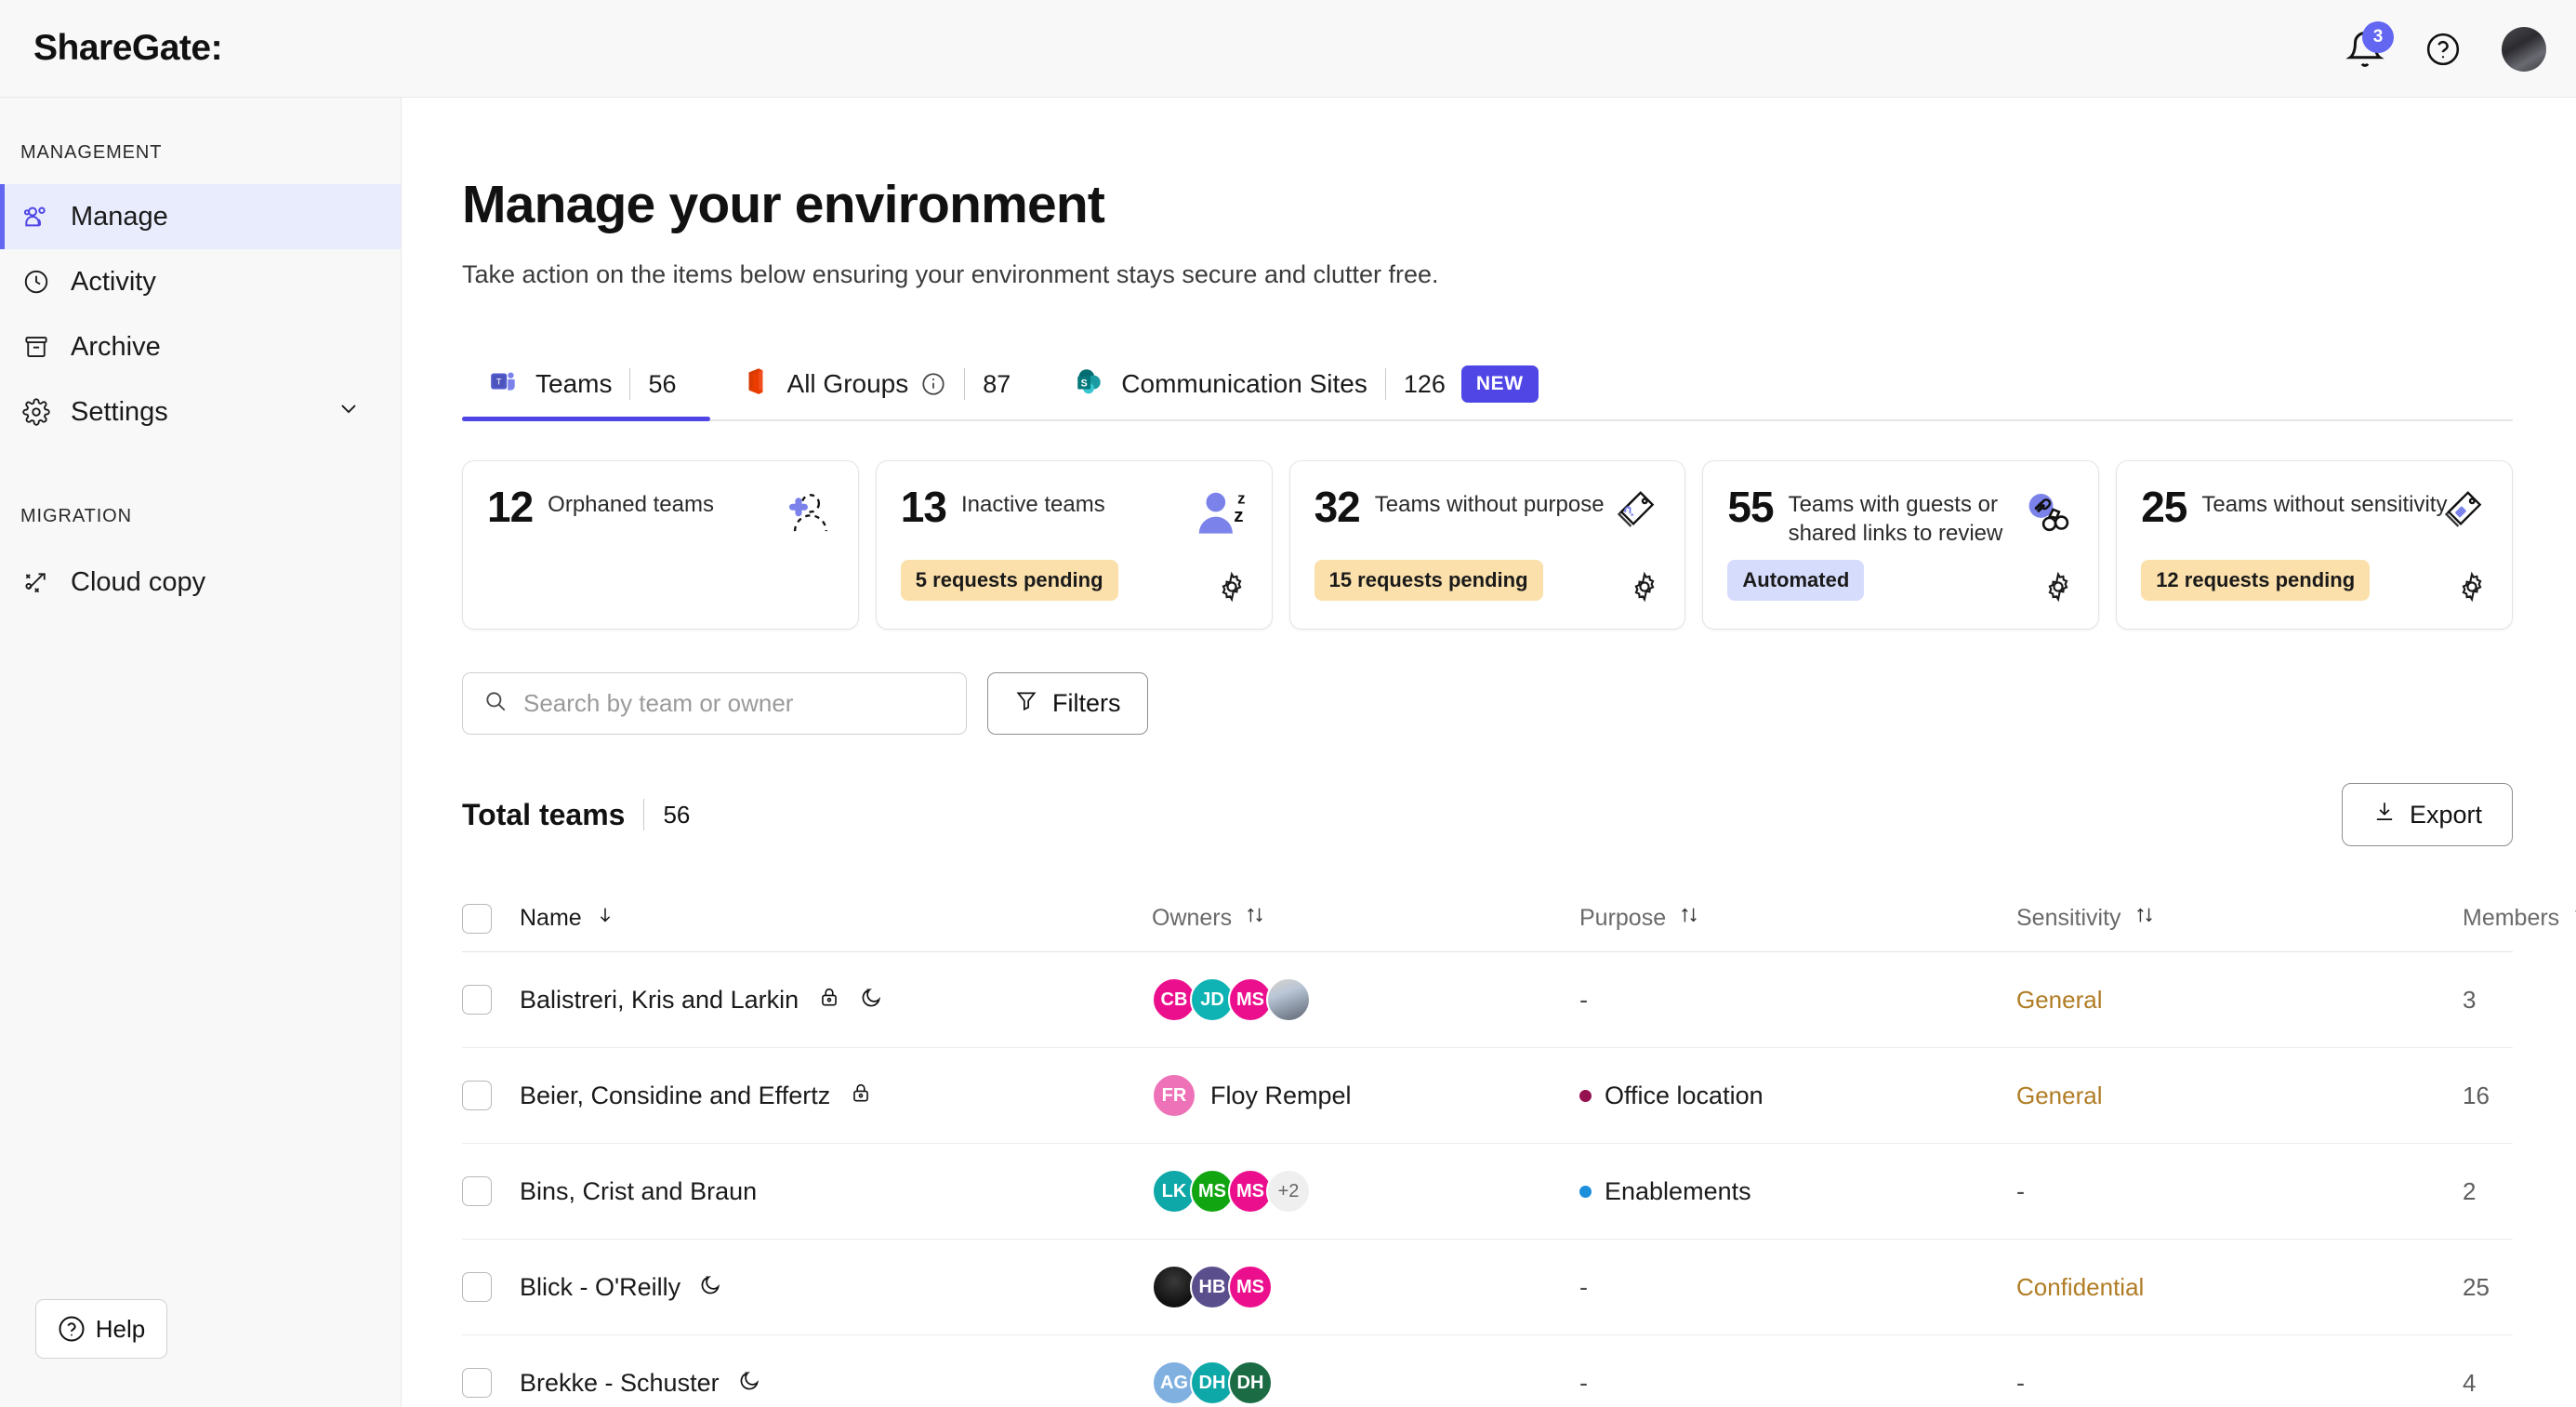 Image resolution: width=2576 pixels, height=1407 pixels. What do you see at coordinates (1250, 1287) in the screenshot?
I see `avatar: MS` at bounding box center [1250, 1287].